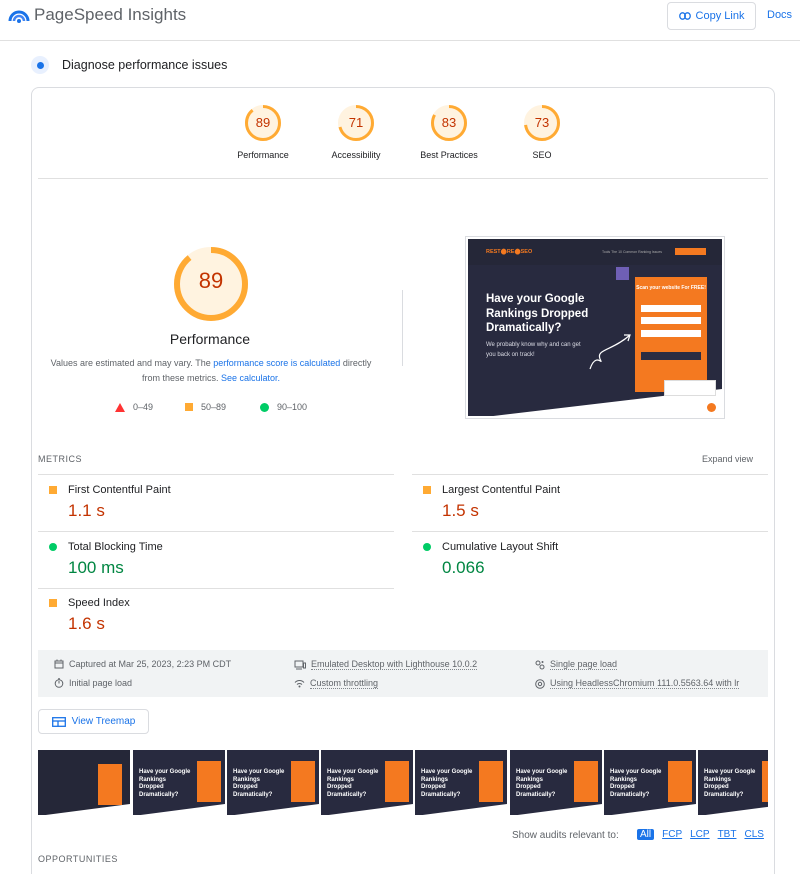  What do you see at coordinates (671, 356) in the screenshot?
I see `preview-submit` at bounding box center [671, 356].